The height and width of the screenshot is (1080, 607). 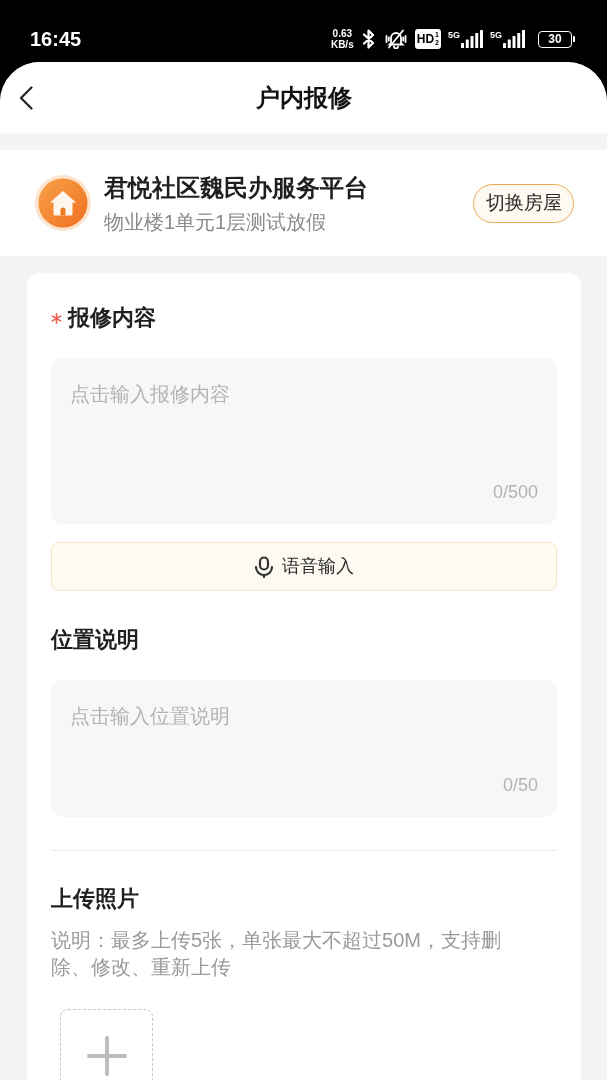 What do you see at coordinates (106, 1055) in the screenshot?
I see `plus-icon` at bounding box center [106, 1055].